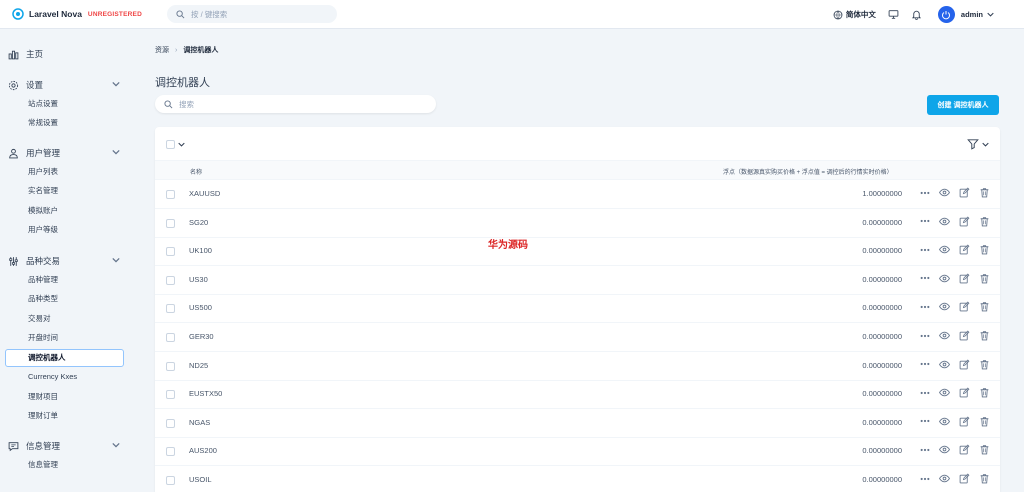 The height and width of the screenshot is (492, 1024). Describe the element at coordinates (916, 14) in the screenshot. I see `notifications-button` at that location.